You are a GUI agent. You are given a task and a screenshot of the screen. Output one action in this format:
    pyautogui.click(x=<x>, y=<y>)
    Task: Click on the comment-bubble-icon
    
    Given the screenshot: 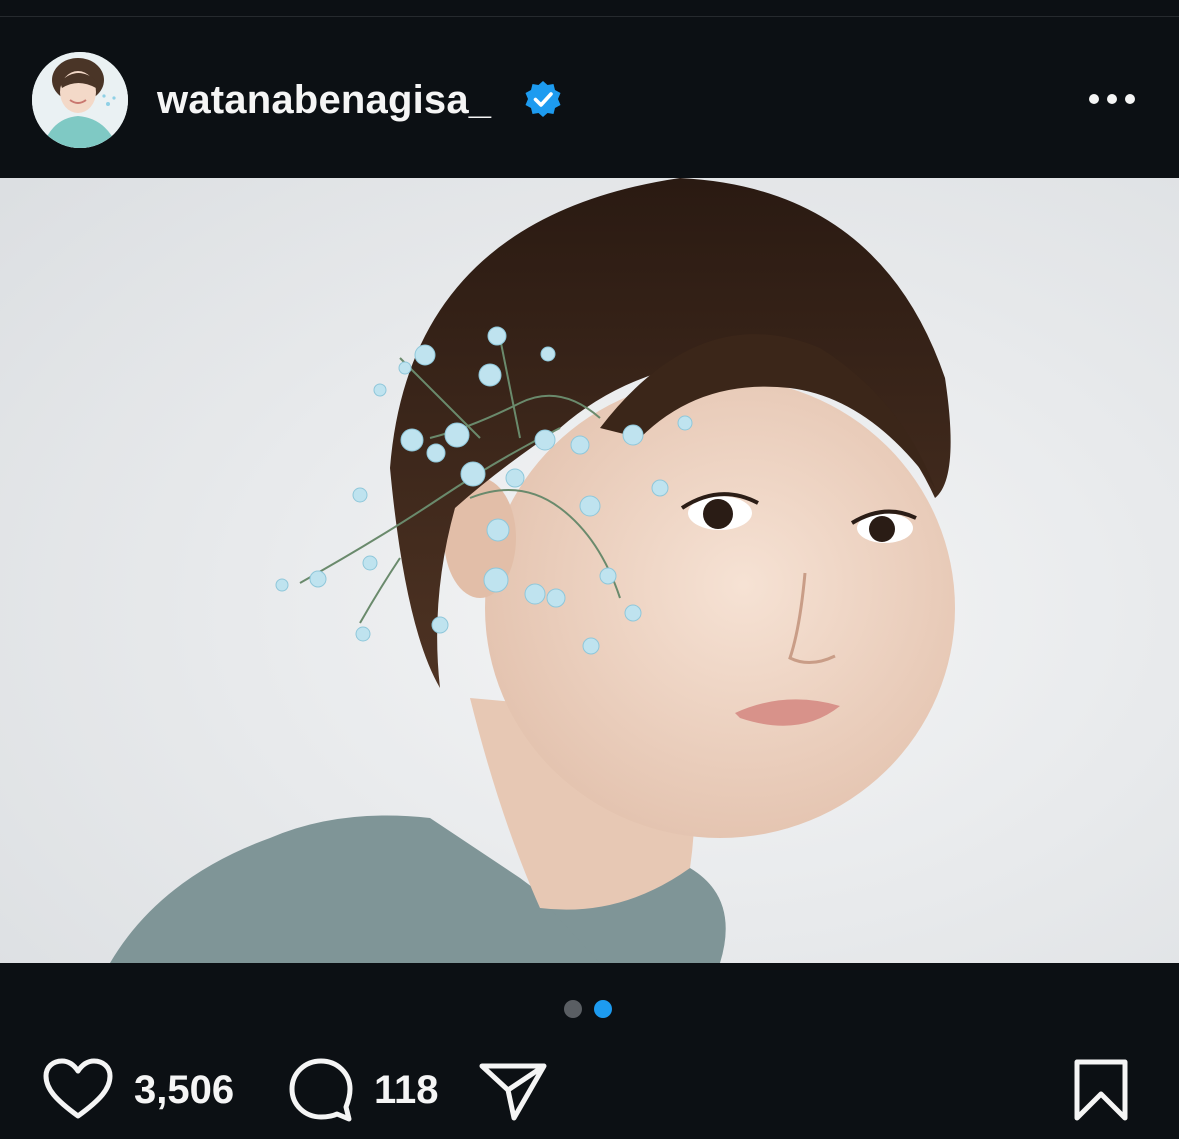 What is the action you would take?
    pyautogui.click(x=321, y=1090)
    